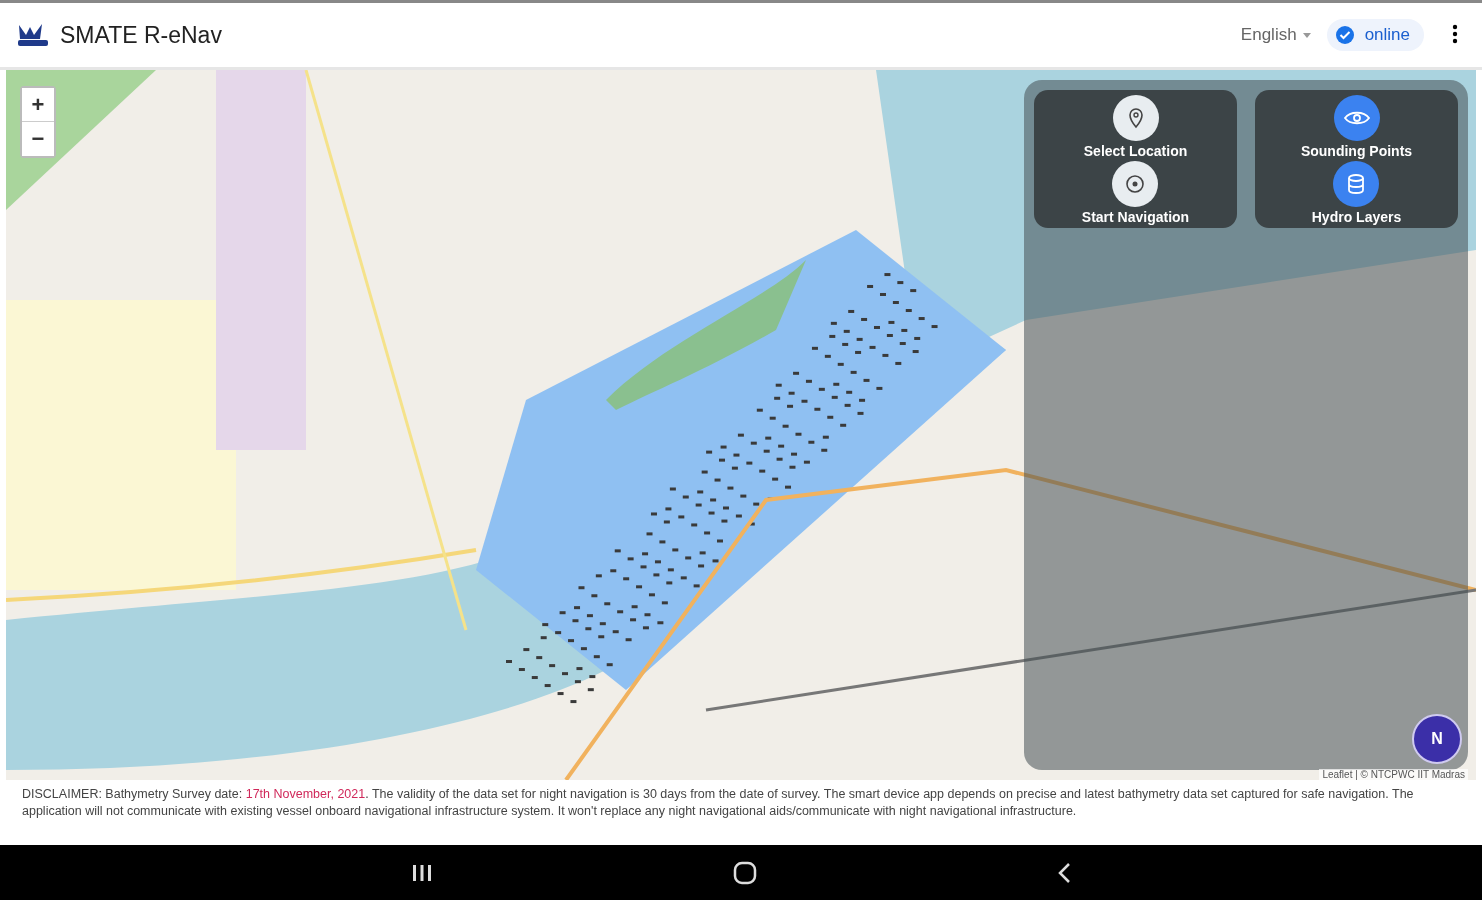 This screenshot has width=1482, height=900. Describe the element at coordinates (1356, 127) in the screenshot. I see `tool-button: Sounding Points` at that location.